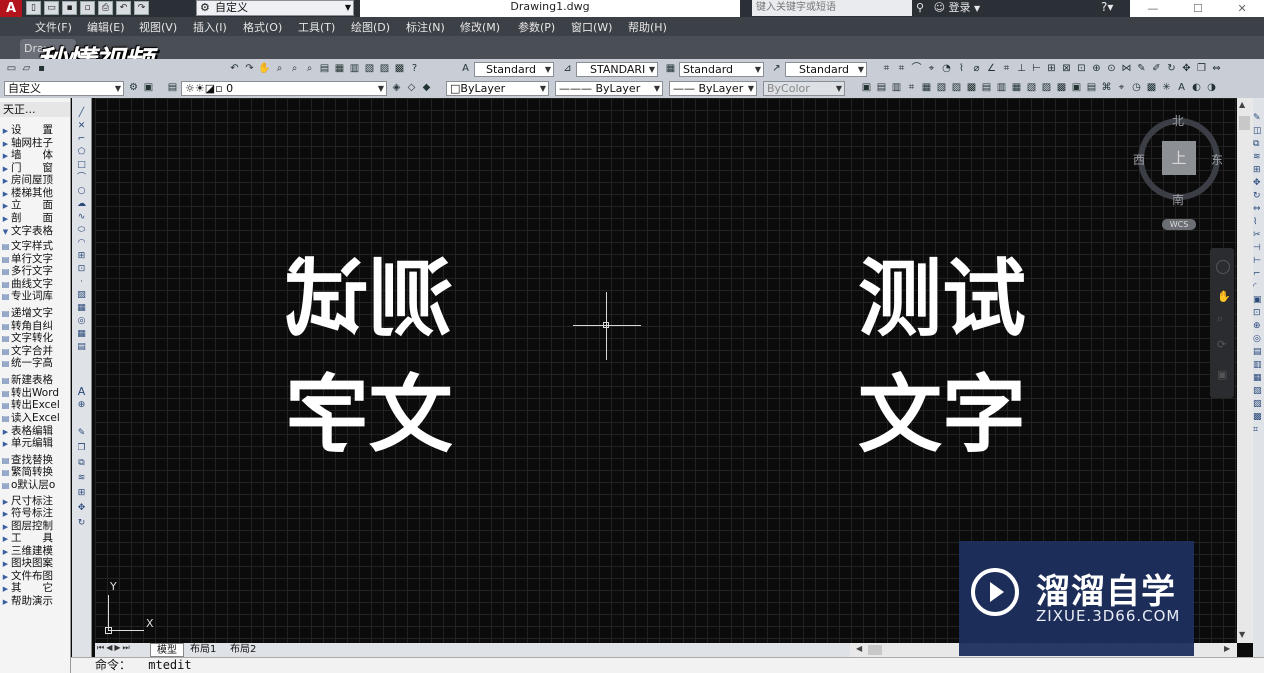  Describe the element at coordinates (81, 243) in the screenshot. I see `ellipse-arc-icon: ◠` at that location.